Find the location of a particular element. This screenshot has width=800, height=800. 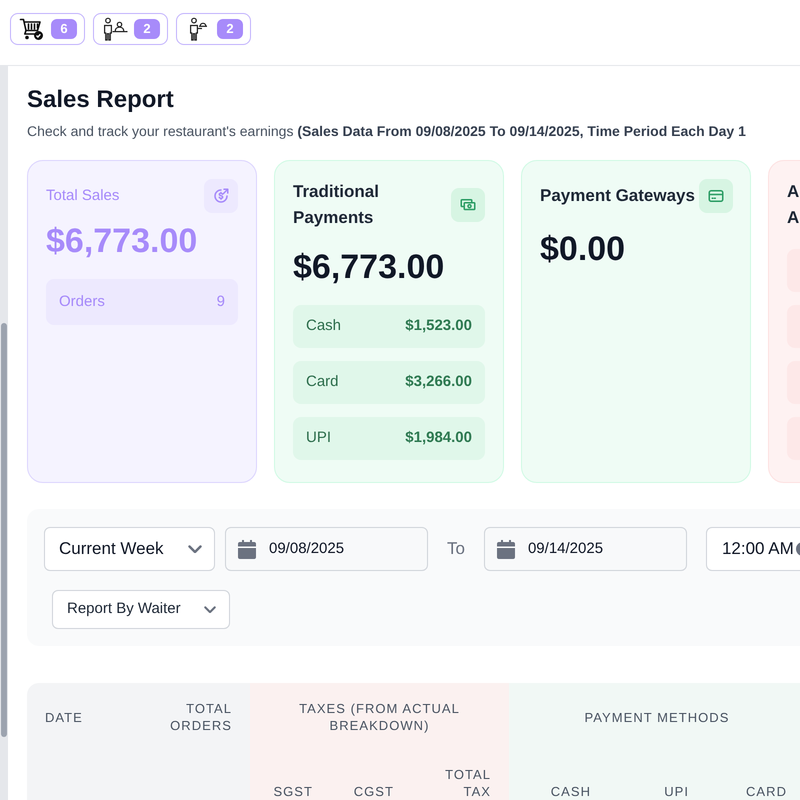

column-header: SGST is located at coordinates (293, 791).